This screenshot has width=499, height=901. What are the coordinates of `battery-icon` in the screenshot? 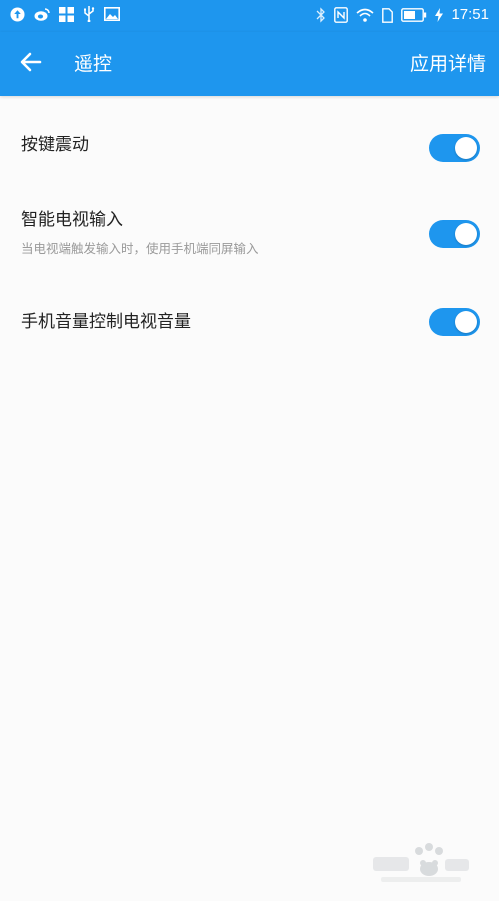 It's located at (414, 15).